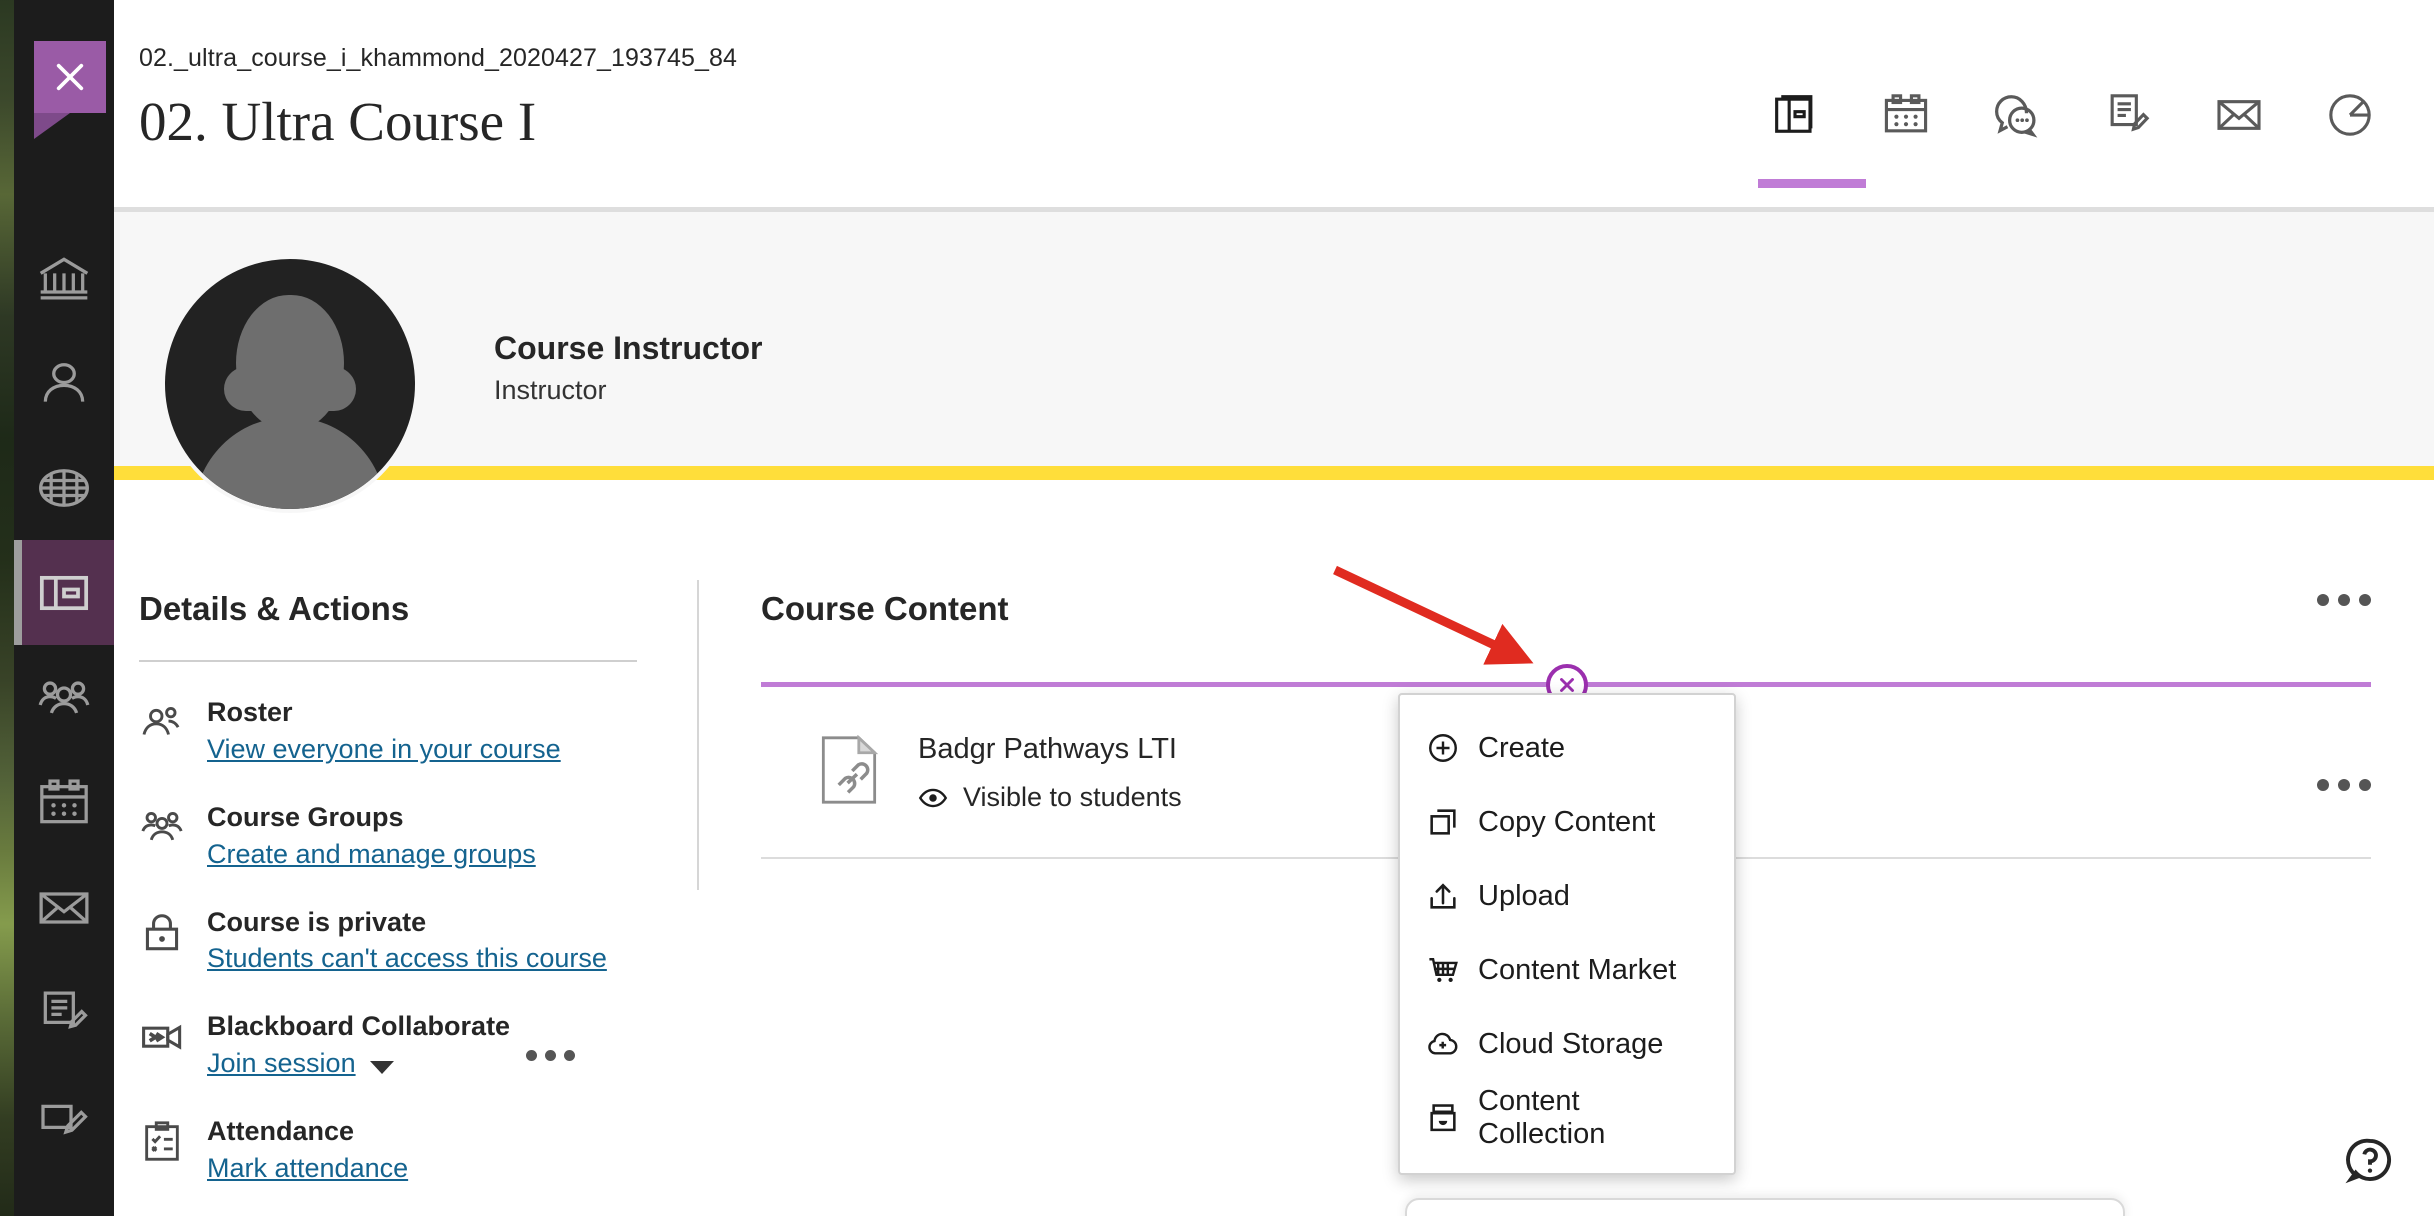  I want to click on detail-link-course-privacy: Students can't access this course, so click(407, 958).